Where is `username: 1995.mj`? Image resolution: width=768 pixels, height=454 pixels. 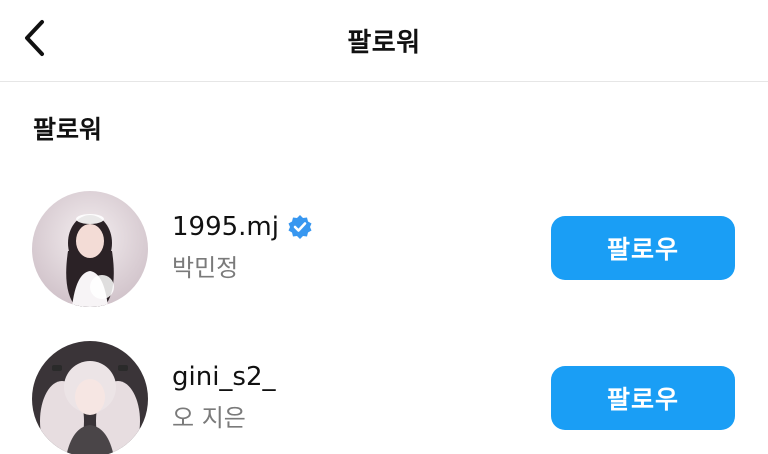
username: 1995.mj is located at coordinates (225, 227).